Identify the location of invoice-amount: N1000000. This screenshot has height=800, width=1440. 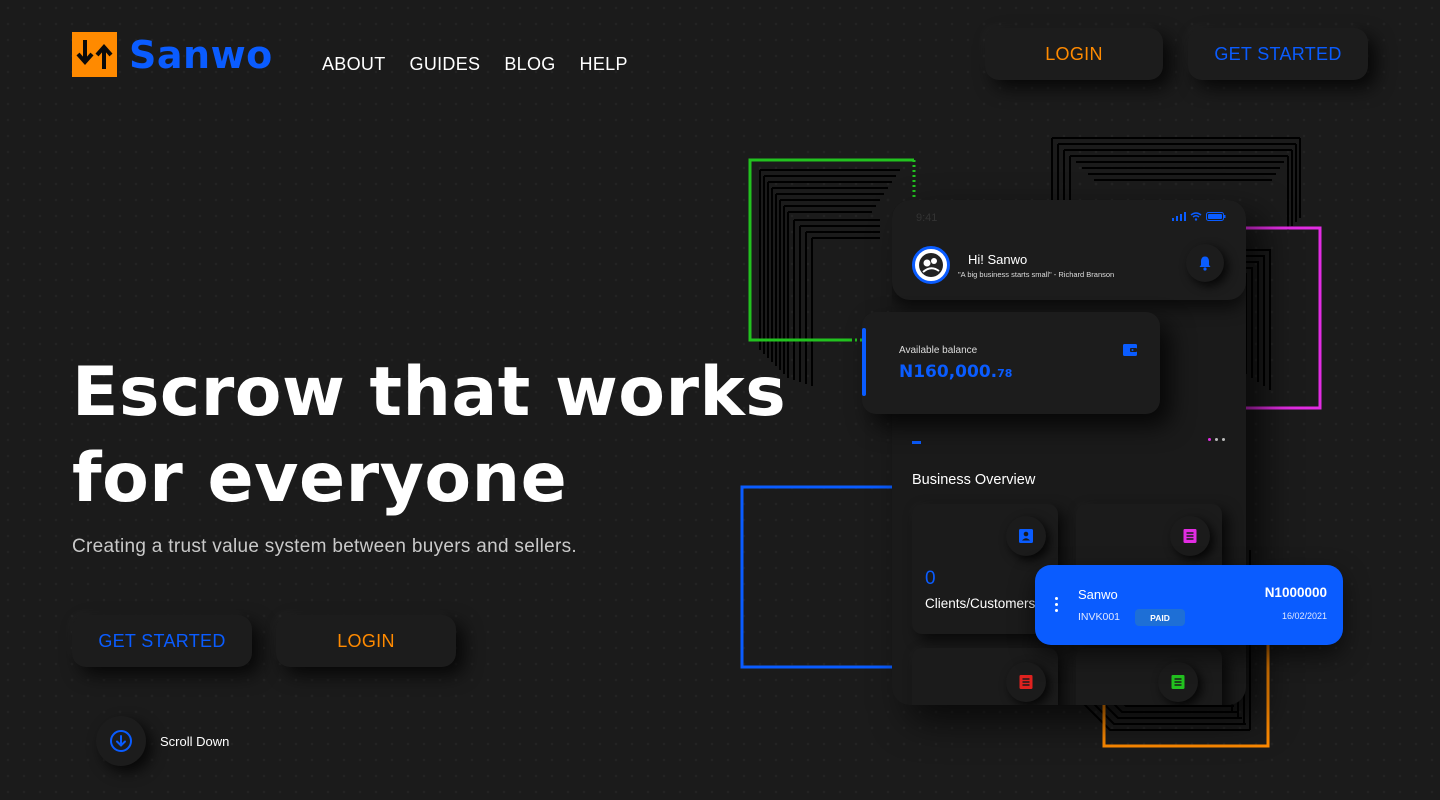
(1295, 592).